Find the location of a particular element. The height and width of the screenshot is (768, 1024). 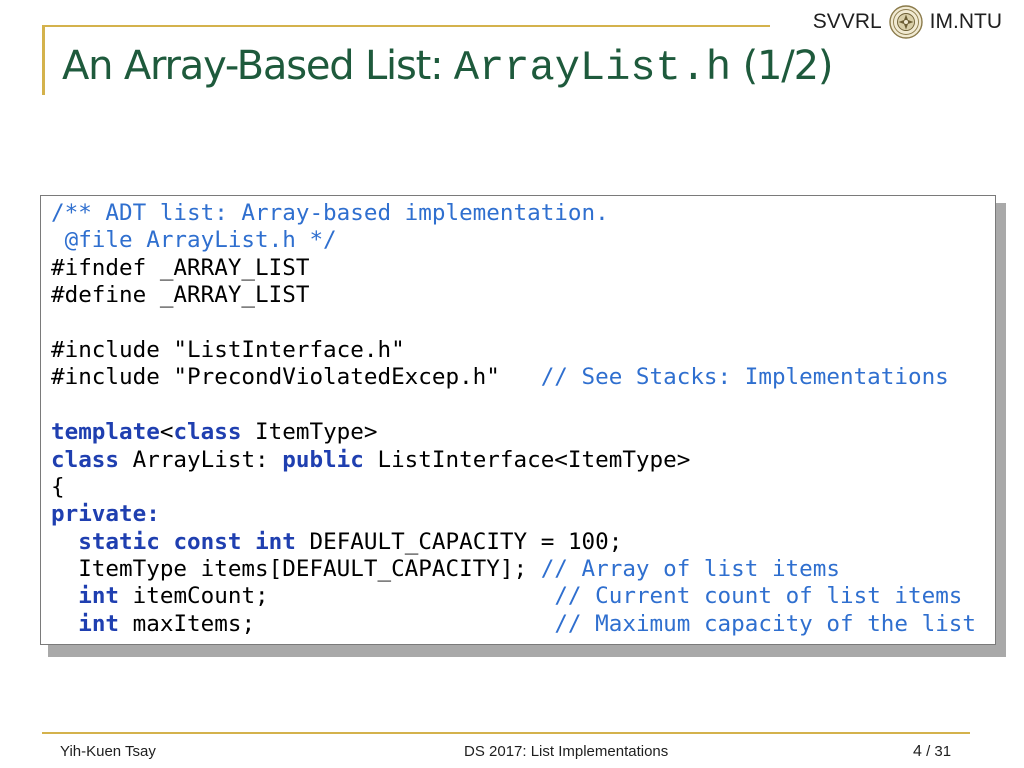

code-keyword: public is located at coordinates (323, 459).